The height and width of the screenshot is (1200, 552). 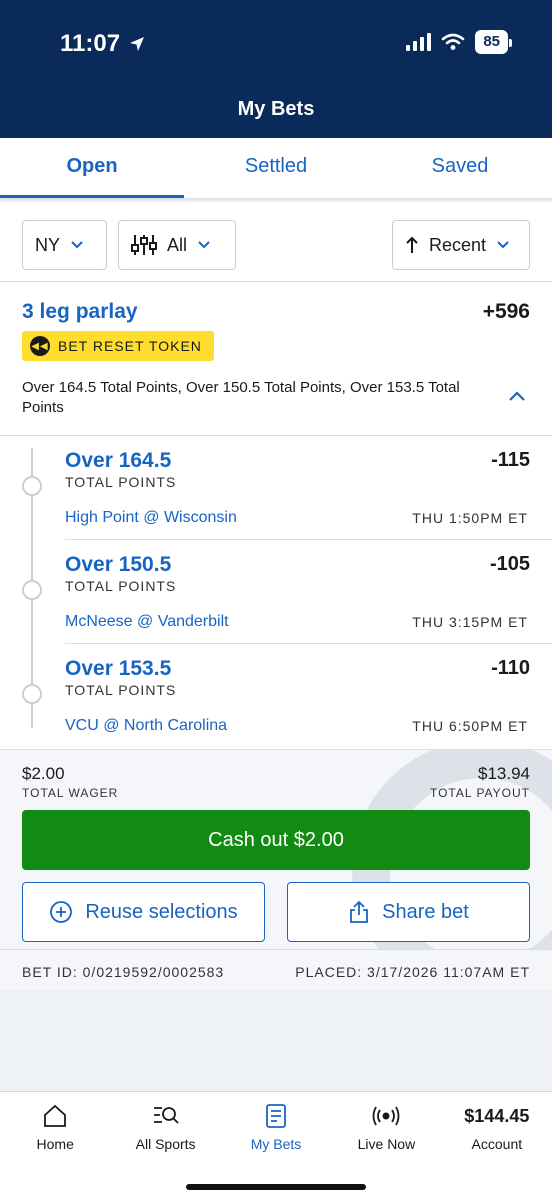 I want to click on leg-odds: -110, so click(x=510, y=668).